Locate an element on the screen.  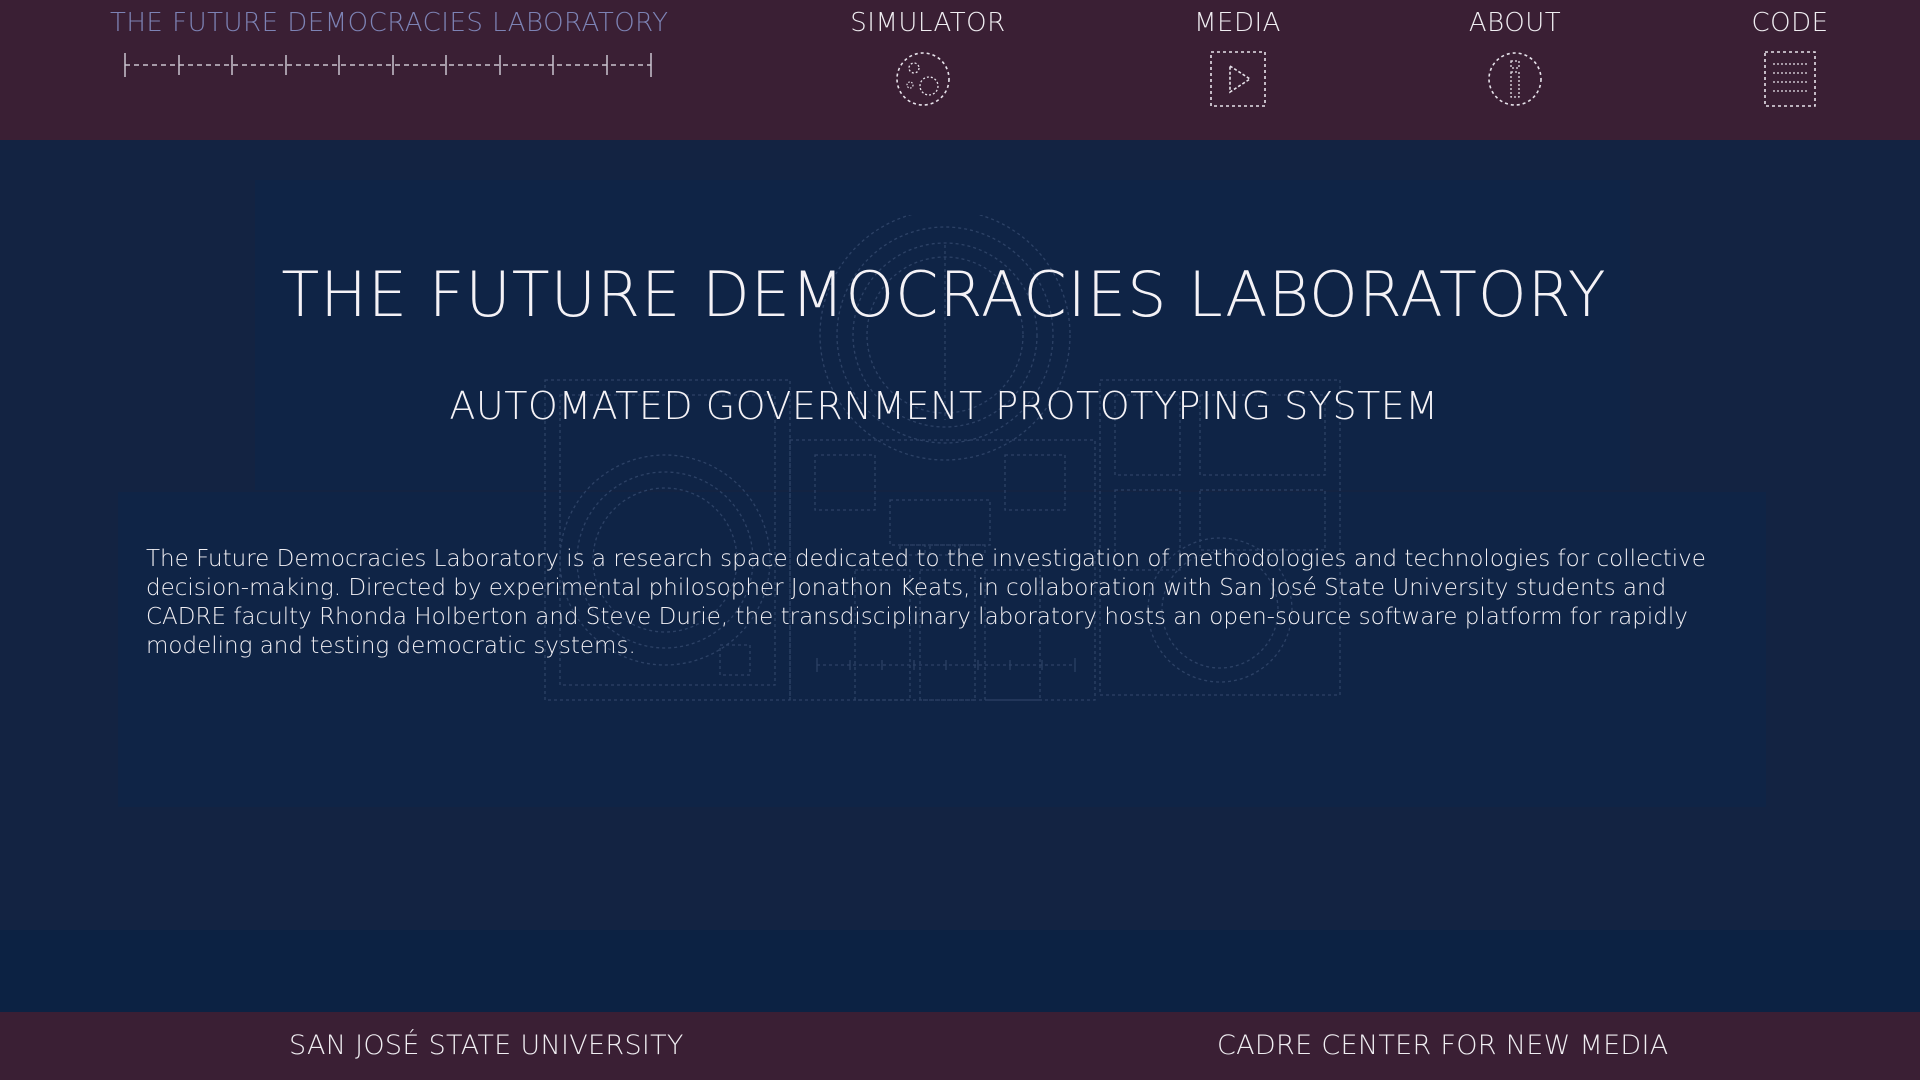
footer-link-sjsu: SAN JOSÉ STATE UNIVERSITY is located at coordinates (486, 1045).